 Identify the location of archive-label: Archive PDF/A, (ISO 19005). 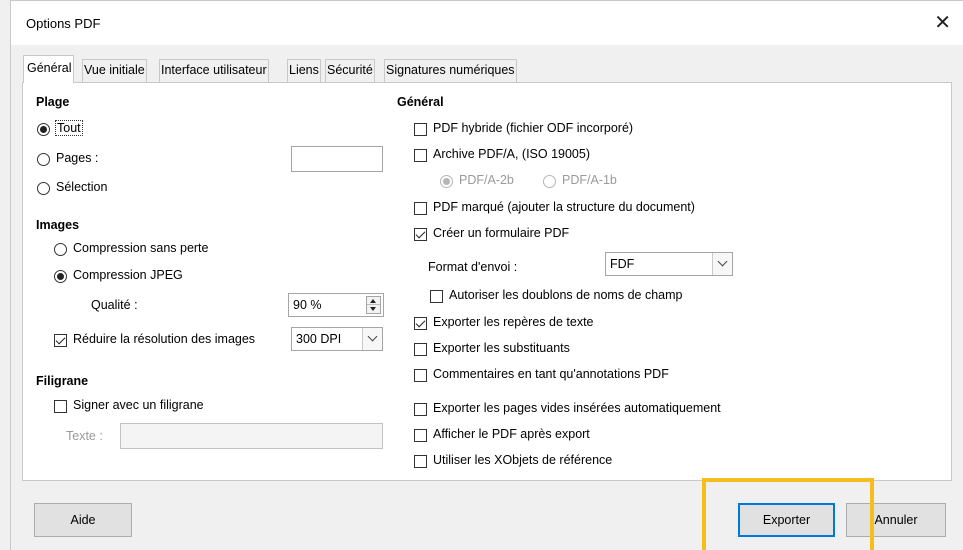
(511, 154).